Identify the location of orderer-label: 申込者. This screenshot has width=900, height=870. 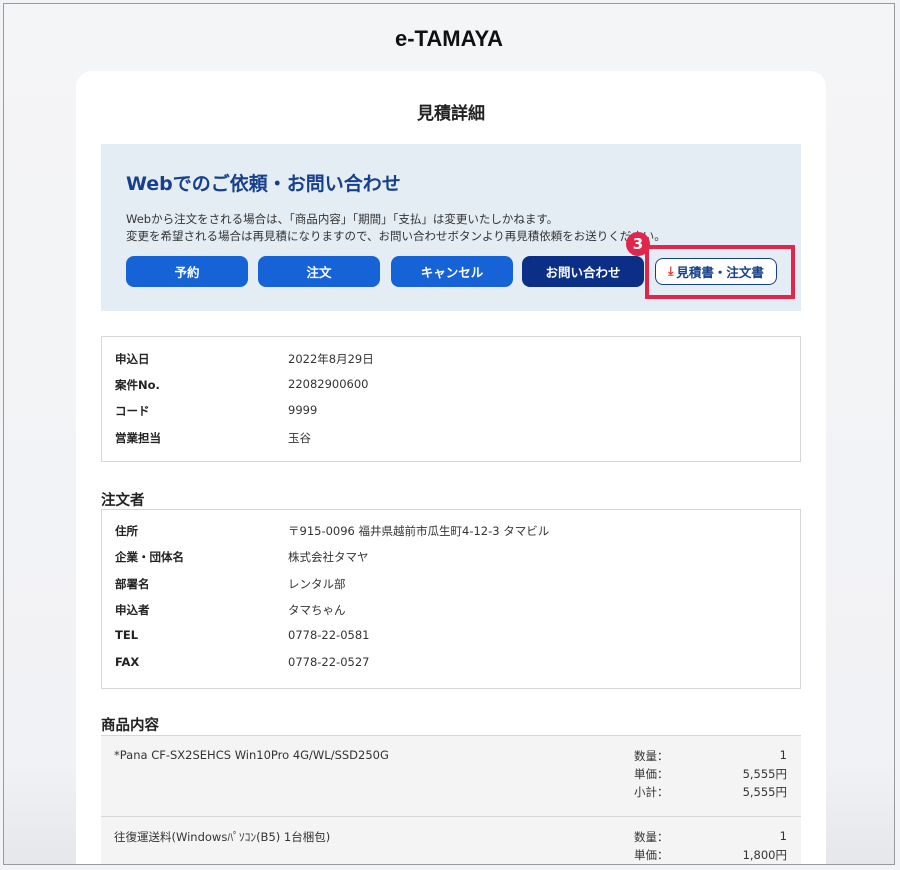
(132, 610).